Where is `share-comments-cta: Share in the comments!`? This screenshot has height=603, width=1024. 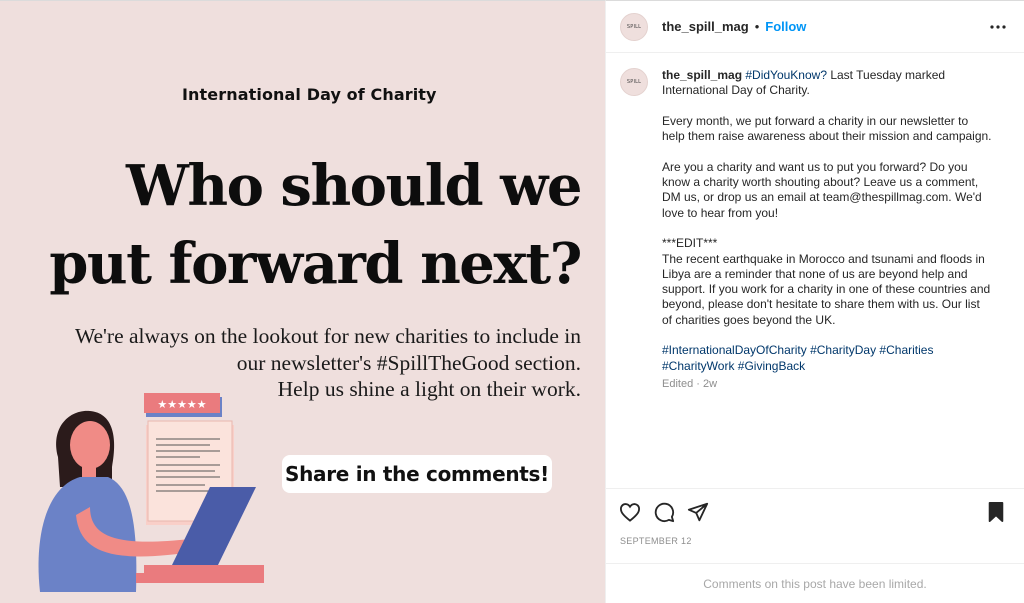 share-comments-cta: Share in the comments! is located at coordinates (417, 474).